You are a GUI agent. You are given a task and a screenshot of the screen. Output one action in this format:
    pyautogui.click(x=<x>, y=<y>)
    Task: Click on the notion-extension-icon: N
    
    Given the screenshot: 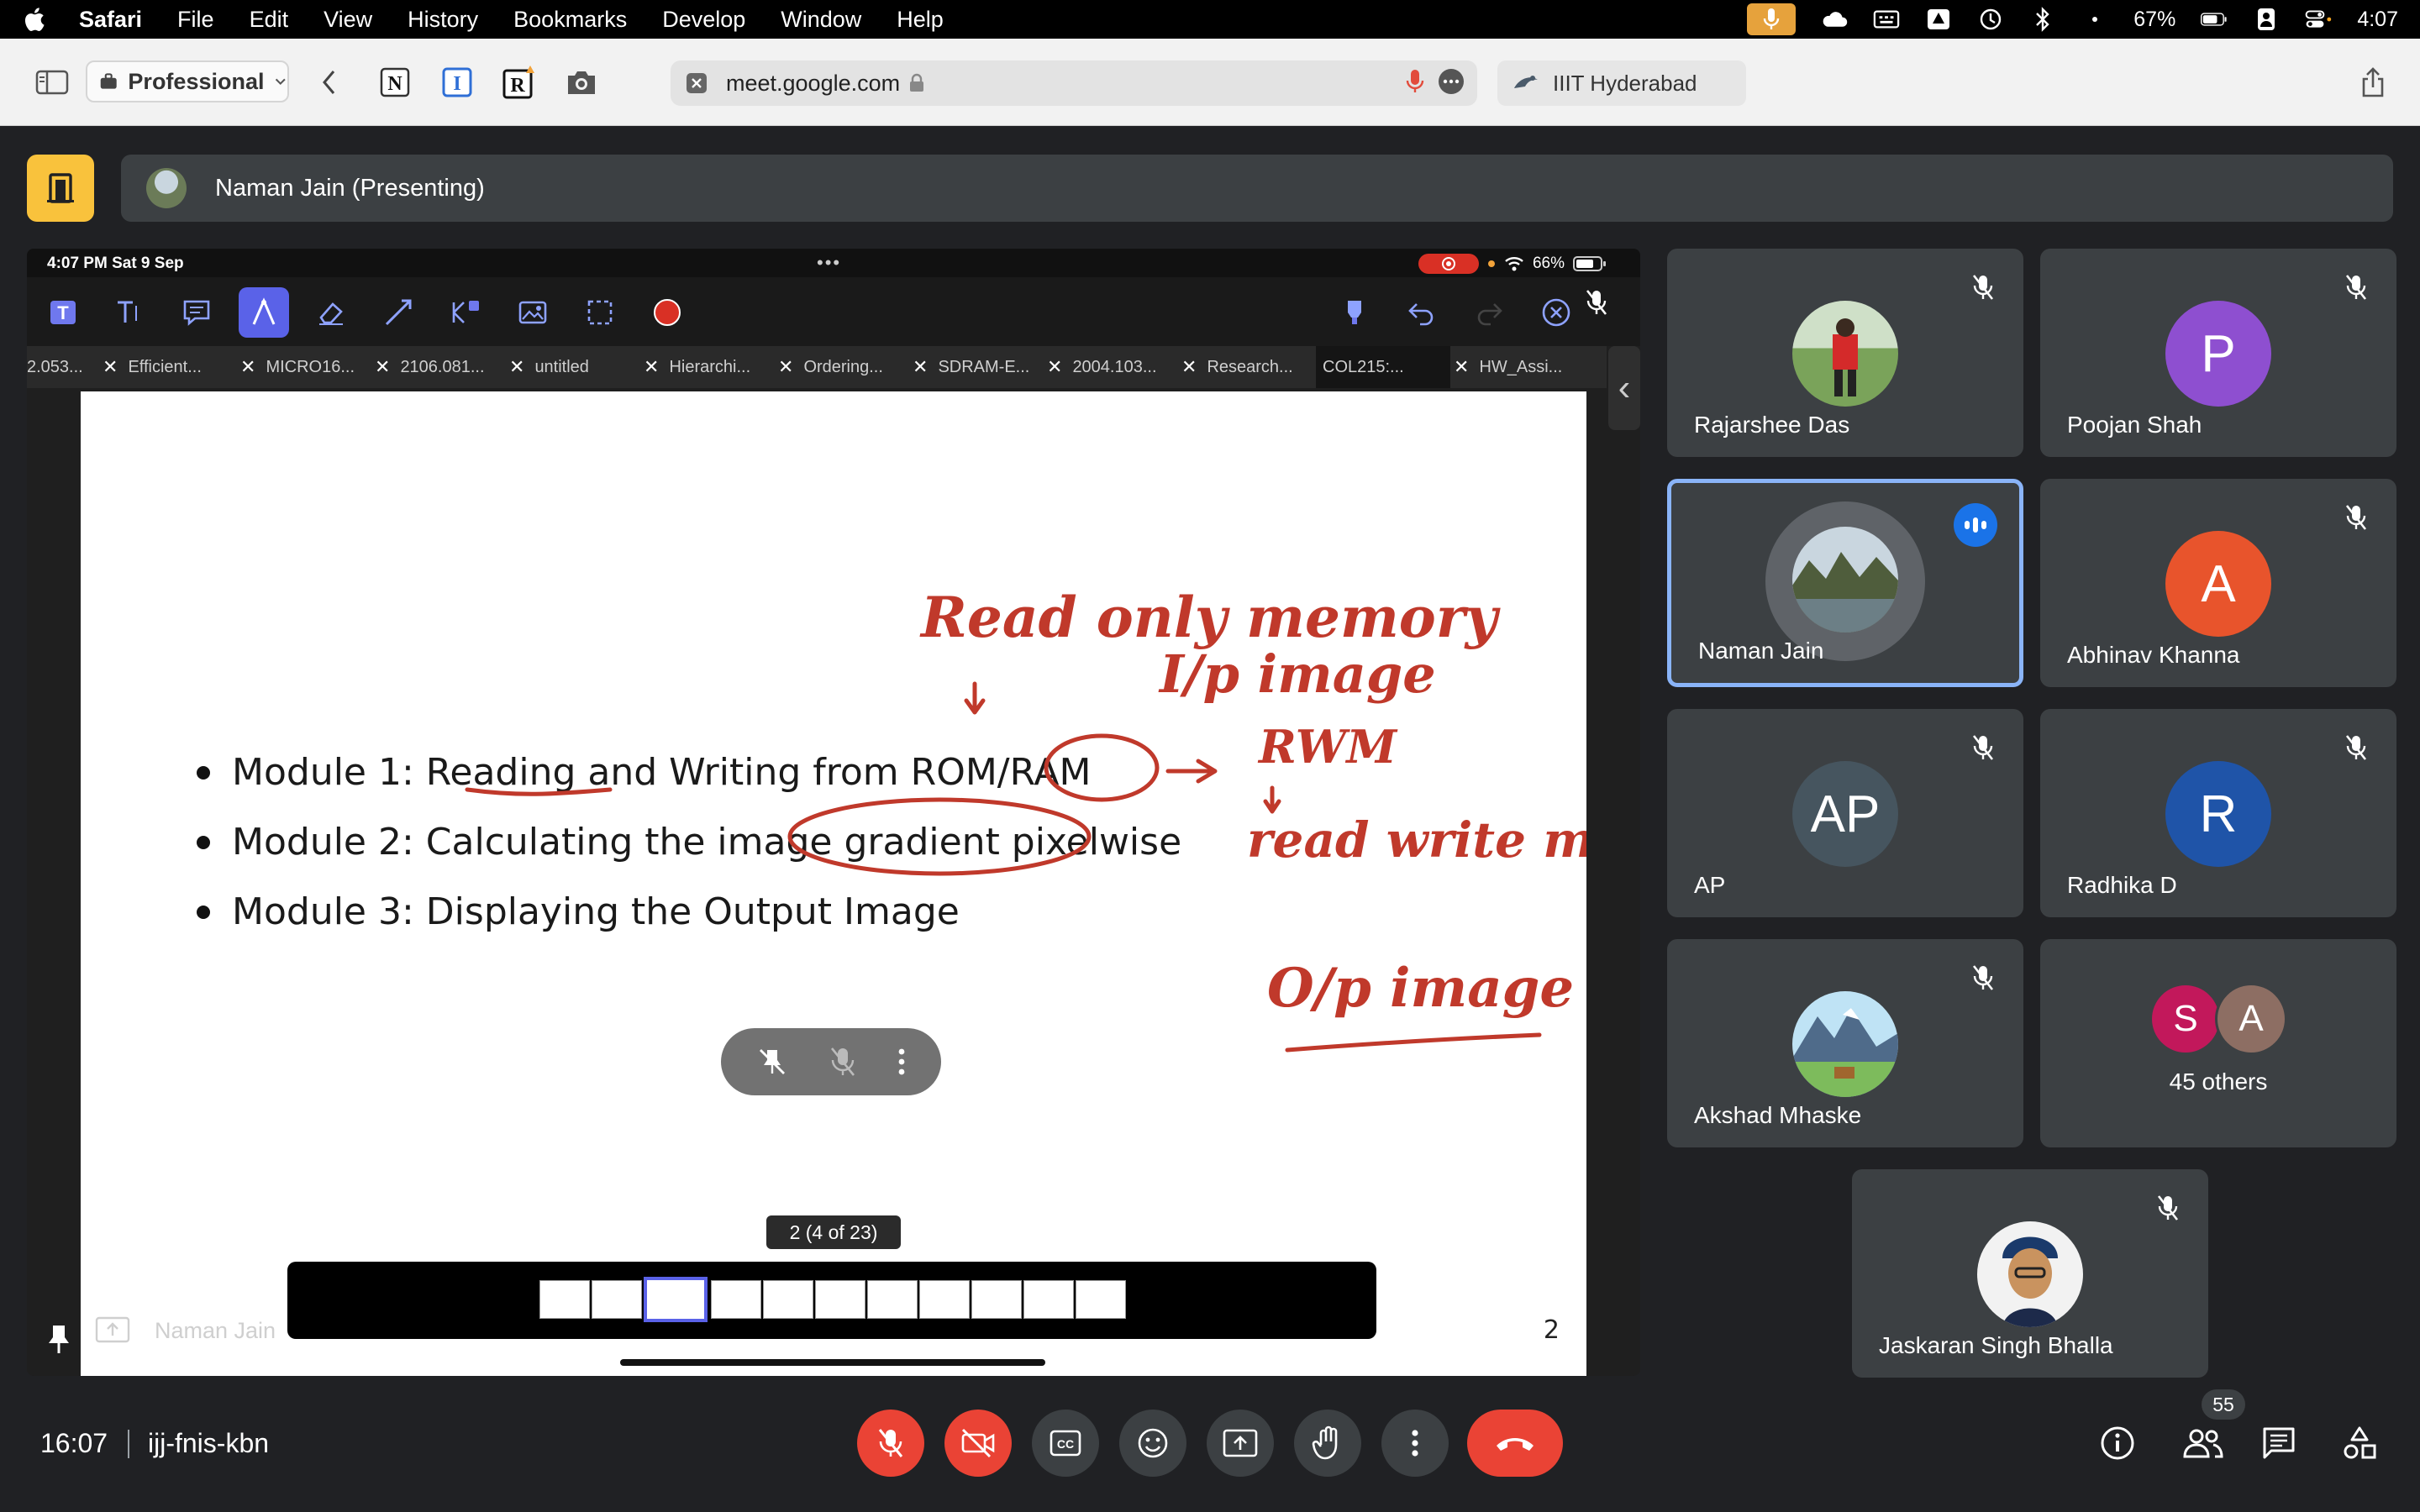 What is the action you would take?
    pyautogui.click(x=394, y=82)
    